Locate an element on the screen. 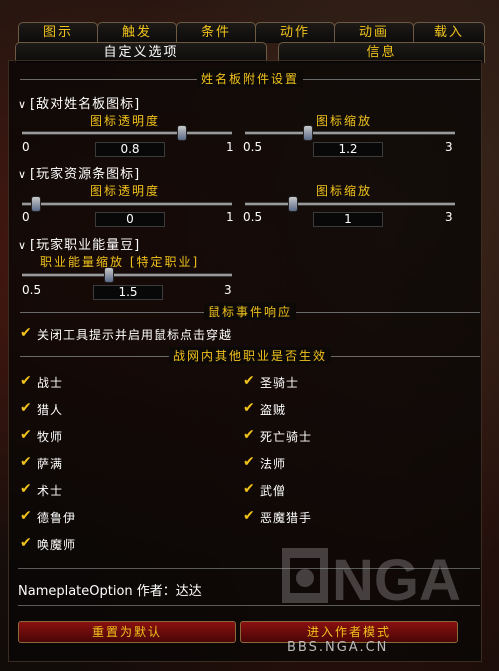 The image size is (499, 671). author-credit: NameplateOption 作者：达达 is located at coordinates (110, 591).